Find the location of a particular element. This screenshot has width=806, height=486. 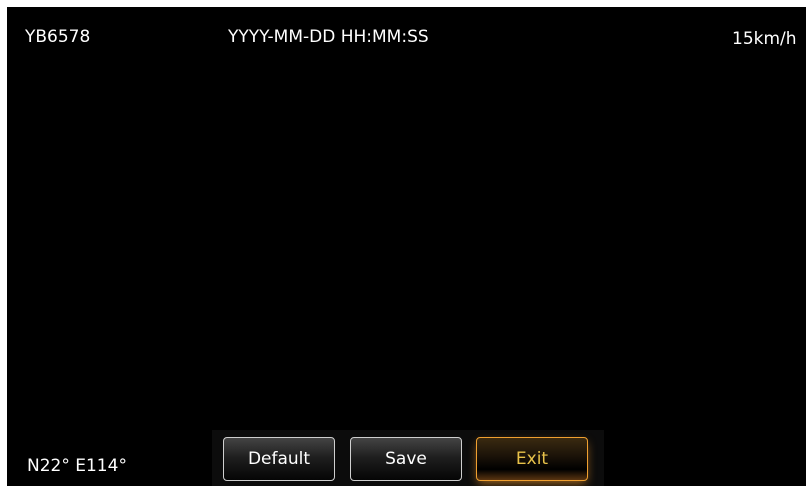

datetime-overlay: YYYY-MM-DD HH:MM:SS is located at coordinates (328, 37).